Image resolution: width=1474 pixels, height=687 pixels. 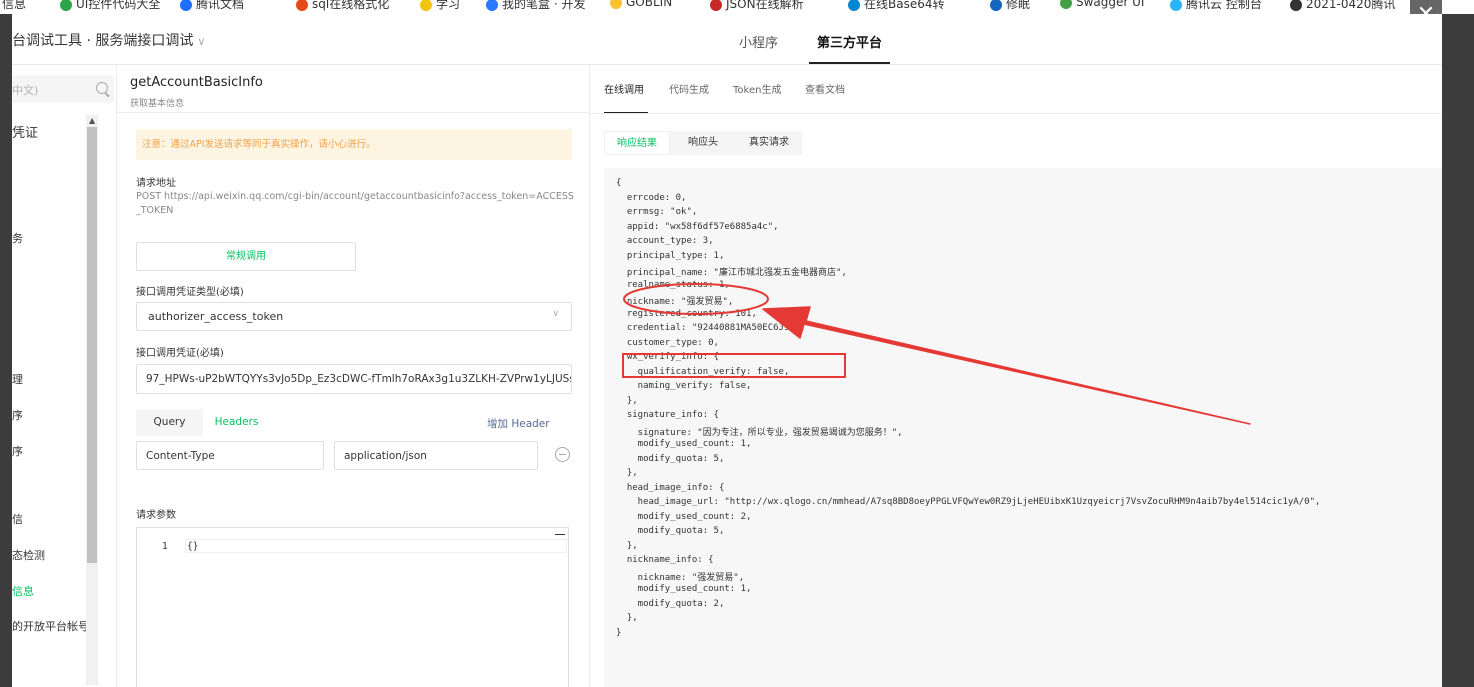 I want to click on response-line: {, so click(x=619, y=183).